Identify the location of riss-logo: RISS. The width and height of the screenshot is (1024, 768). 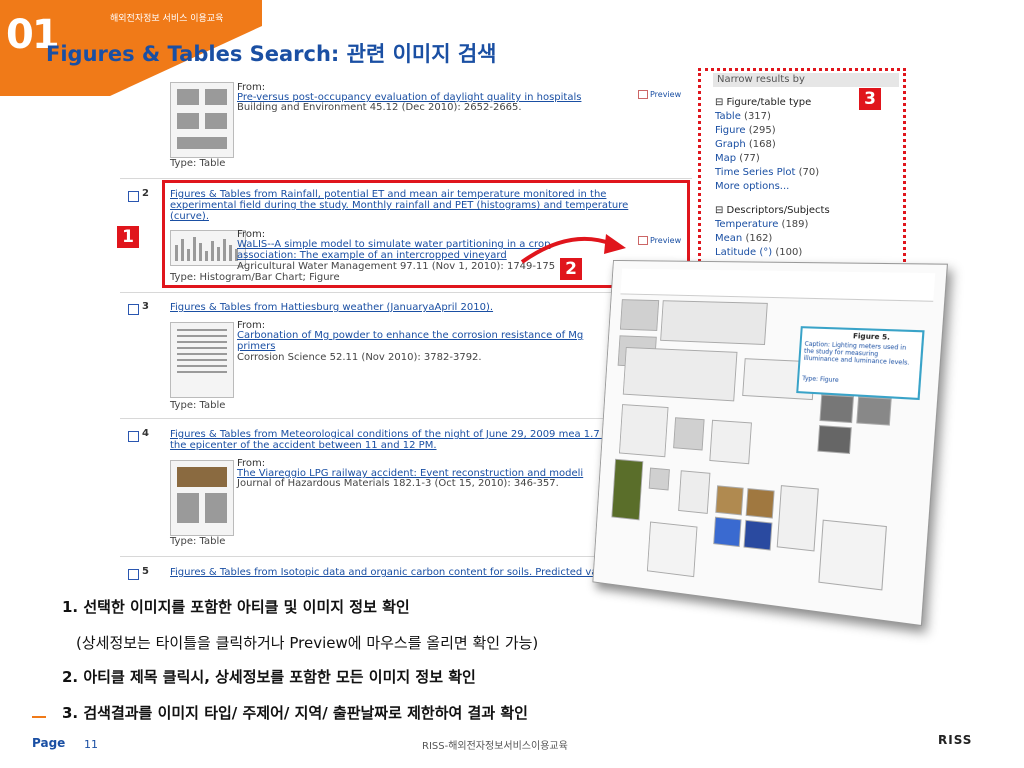
(955, 740).